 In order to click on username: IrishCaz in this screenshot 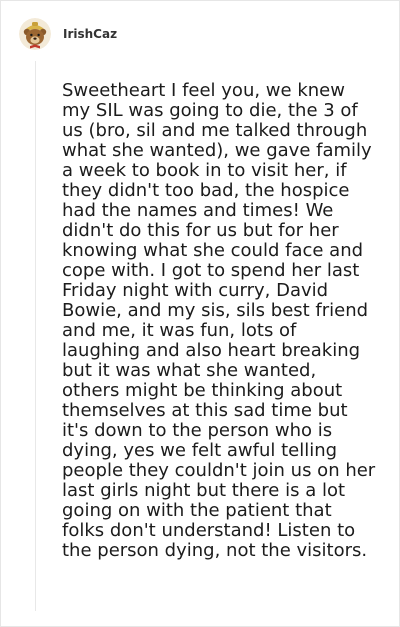, I will do `click(90, 34)`.